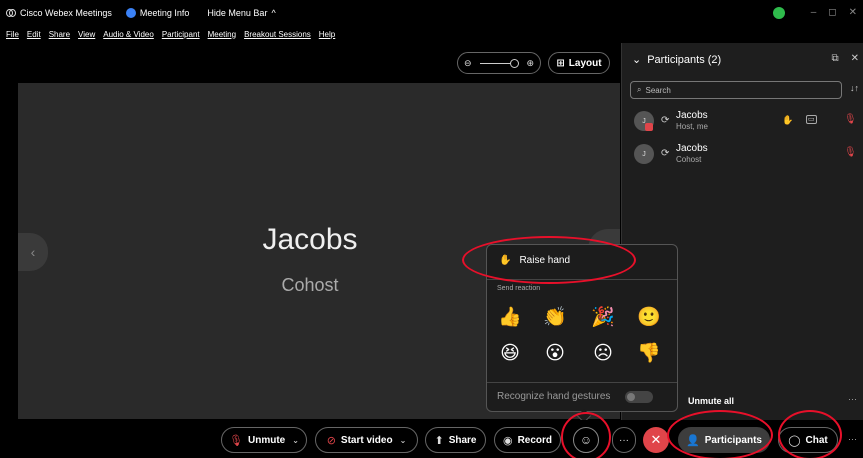 The image size is (863, 458). I want to click on share-button: ⬆ Share, so click(455, 440).